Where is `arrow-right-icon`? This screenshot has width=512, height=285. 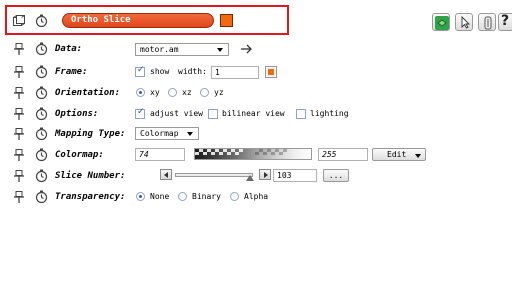
arrow-right-icon is located at coordinates (247, 50).